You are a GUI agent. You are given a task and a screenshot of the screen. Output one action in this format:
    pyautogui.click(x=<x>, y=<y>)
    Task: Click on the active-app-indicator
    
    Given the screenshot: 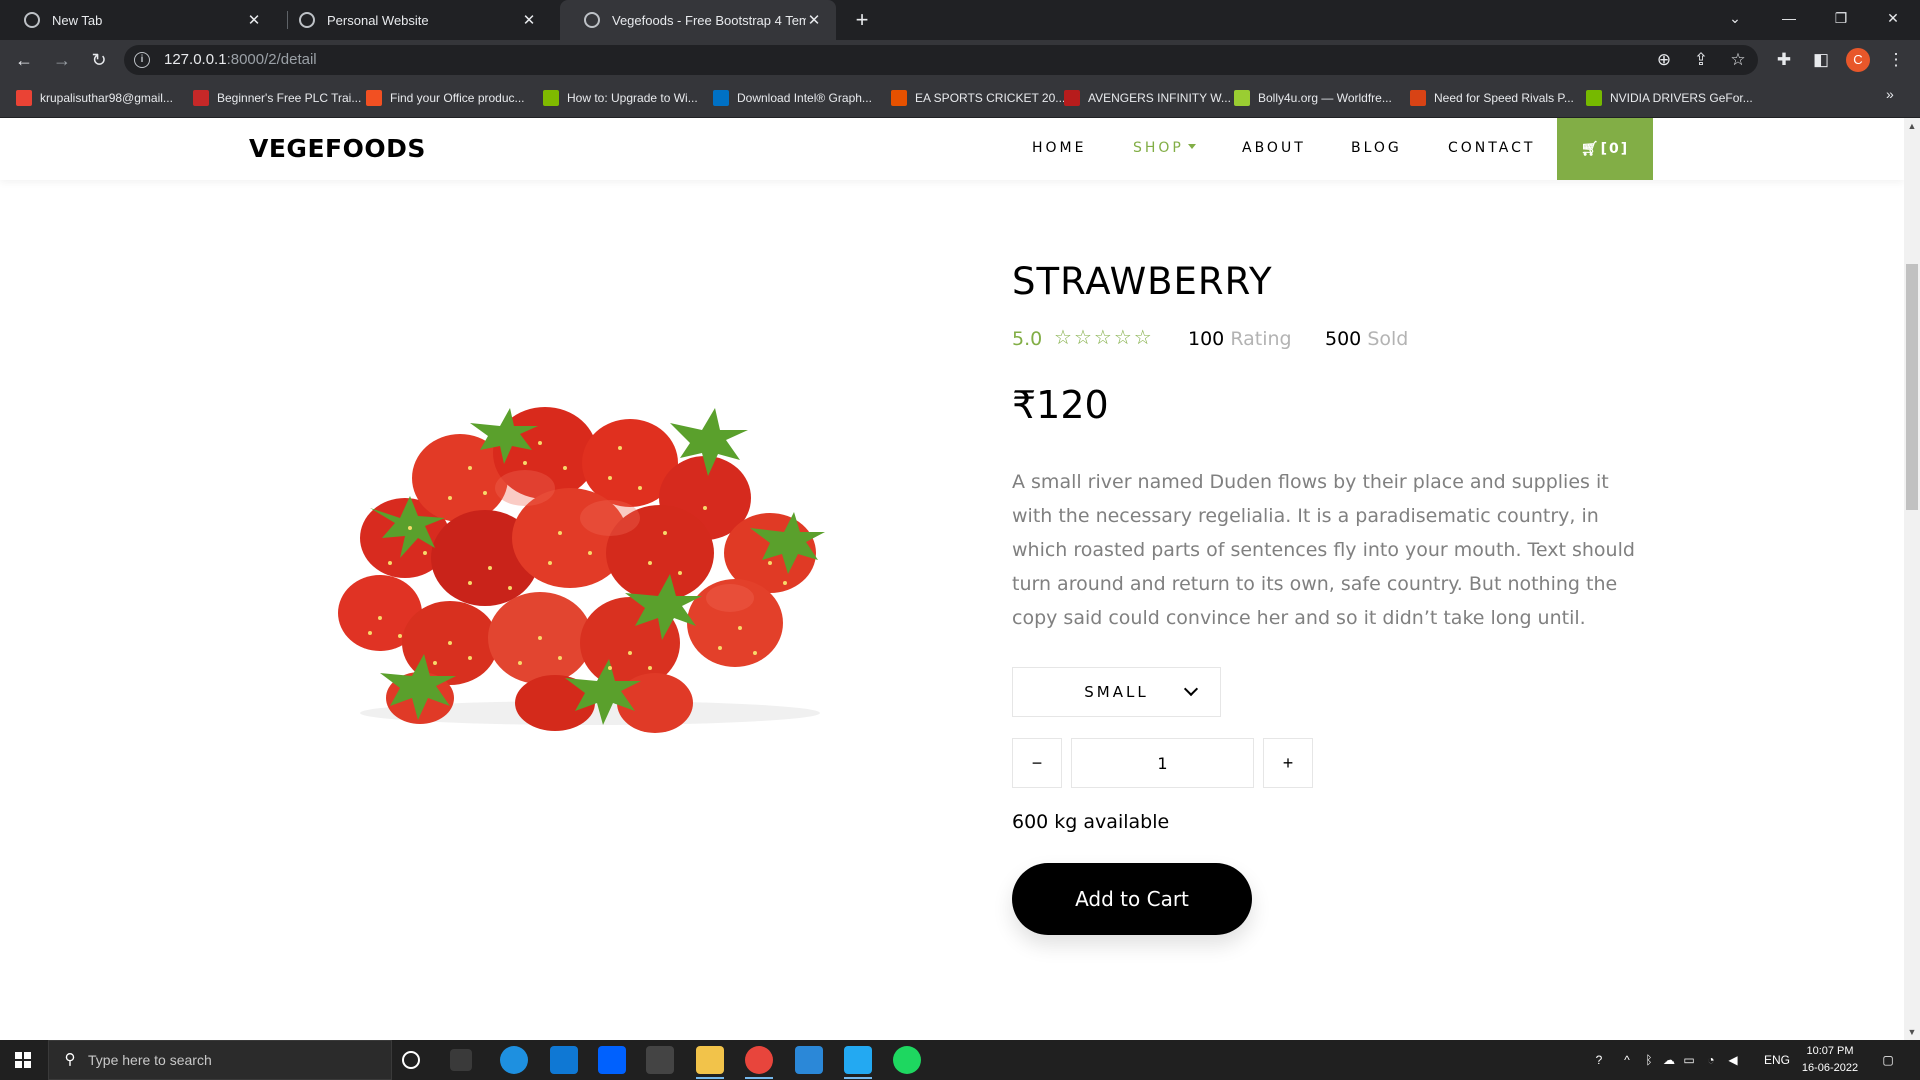 What is the action you would take?
    pyautogui.click(x=858, y=1078)
    